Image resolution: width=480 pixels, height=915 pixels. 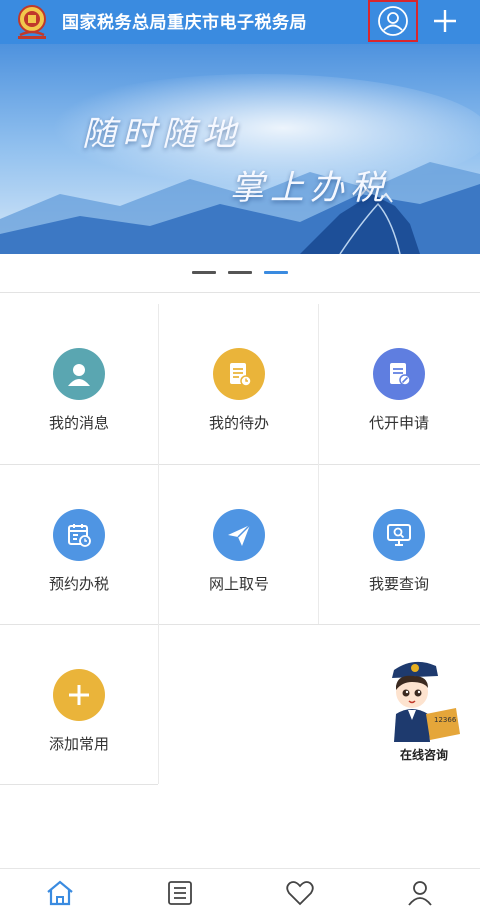 I want to click on grid-item-invoice-request: 代开申请, so click(x=399, y=383).